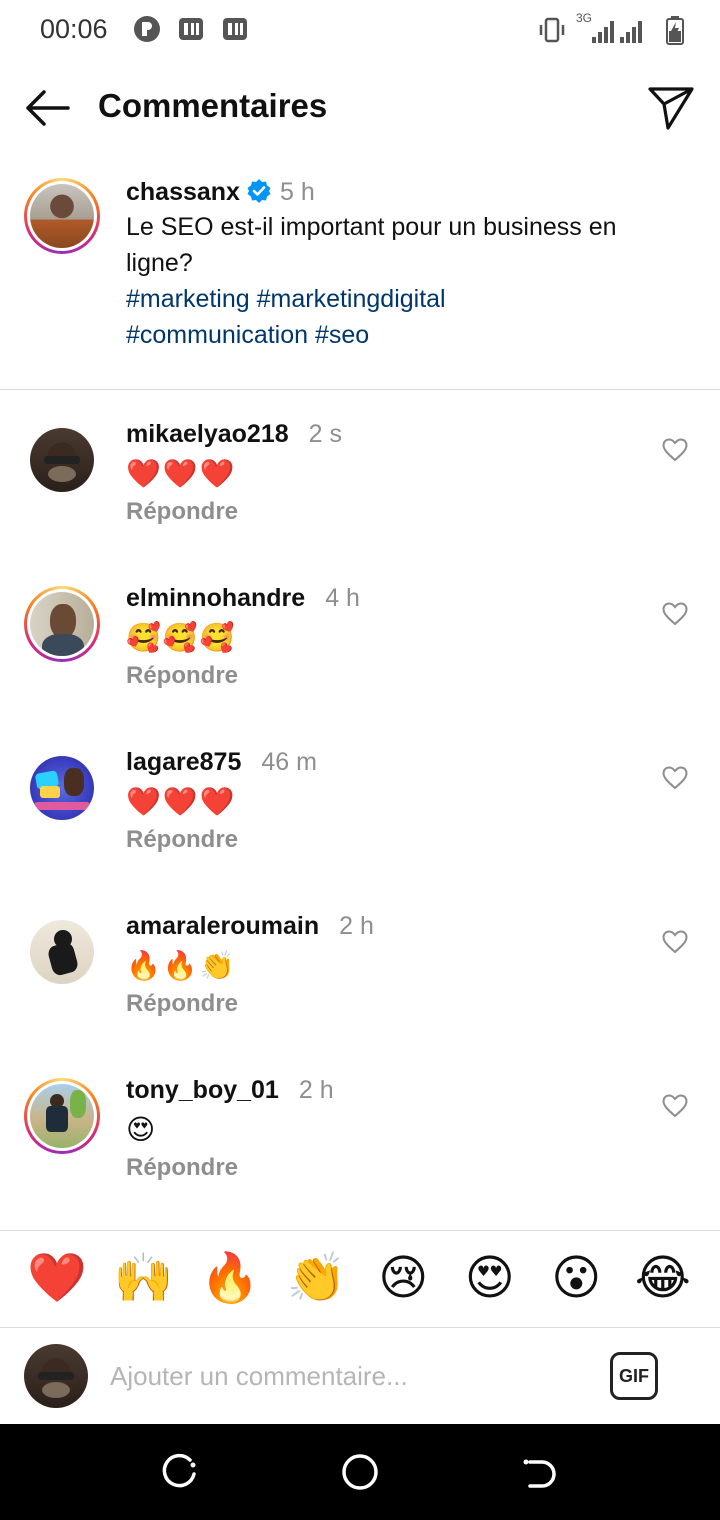  I want to click on reaction-heart-eyes-emoji: 😍, so click(490, 1279).